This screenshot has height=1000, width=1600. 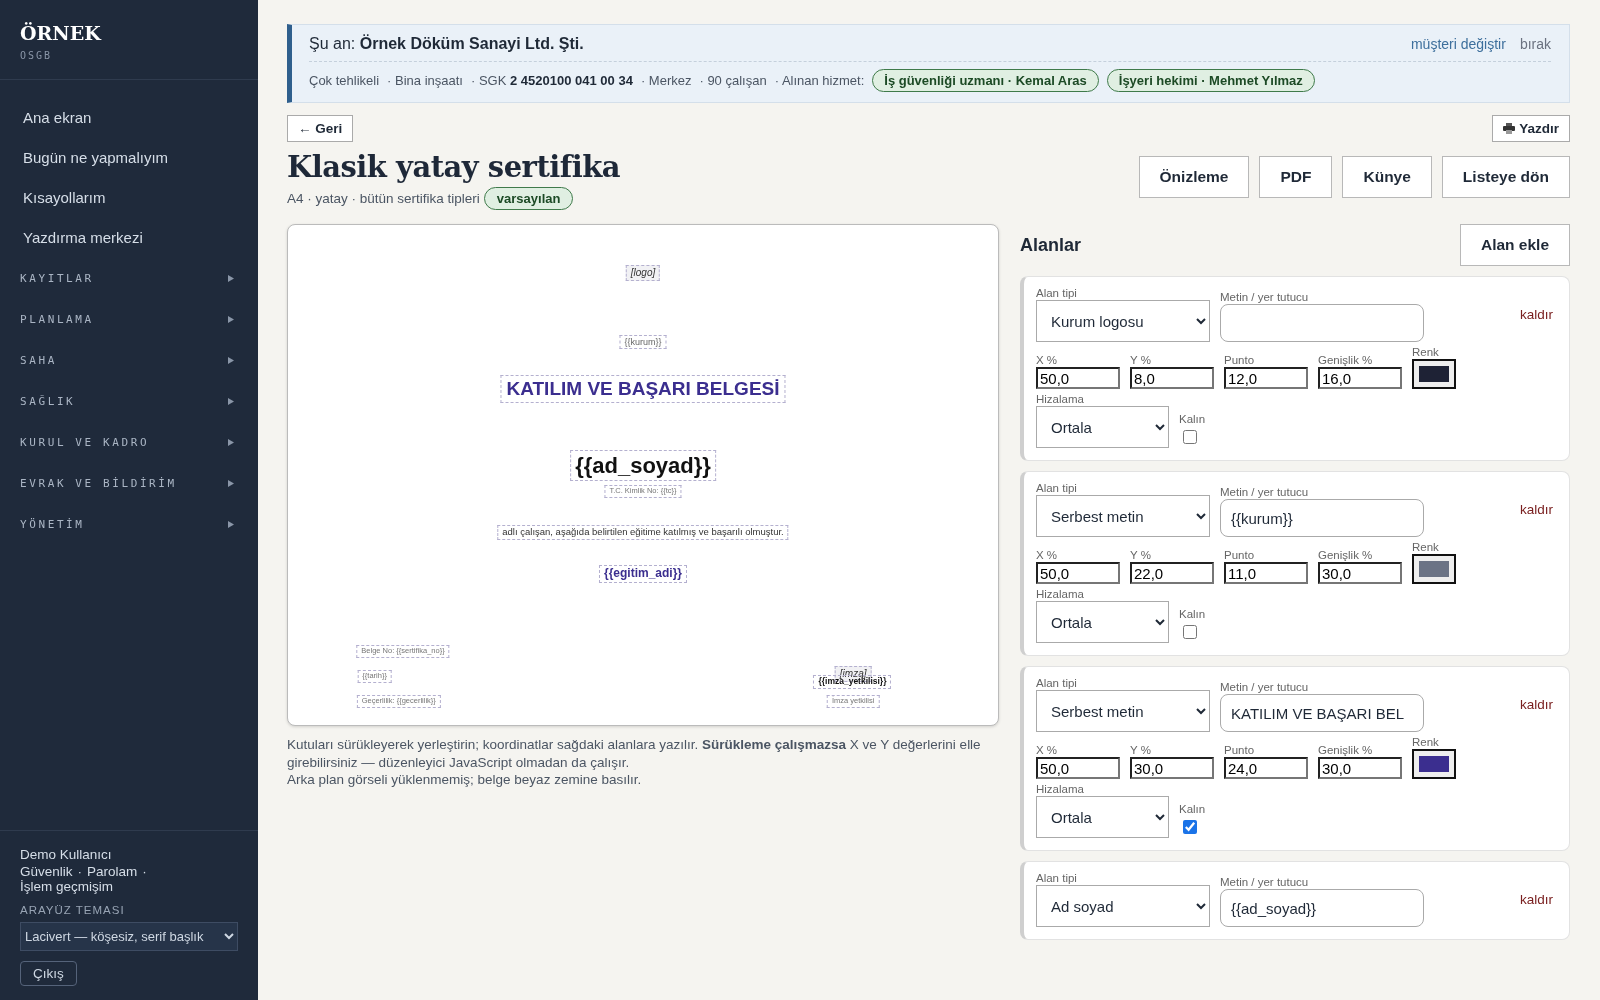 What do you see at coordinates (129, 401) in the screenshot?
I see `nav-section: SAĞLIK` at bounding box center [129, 401].